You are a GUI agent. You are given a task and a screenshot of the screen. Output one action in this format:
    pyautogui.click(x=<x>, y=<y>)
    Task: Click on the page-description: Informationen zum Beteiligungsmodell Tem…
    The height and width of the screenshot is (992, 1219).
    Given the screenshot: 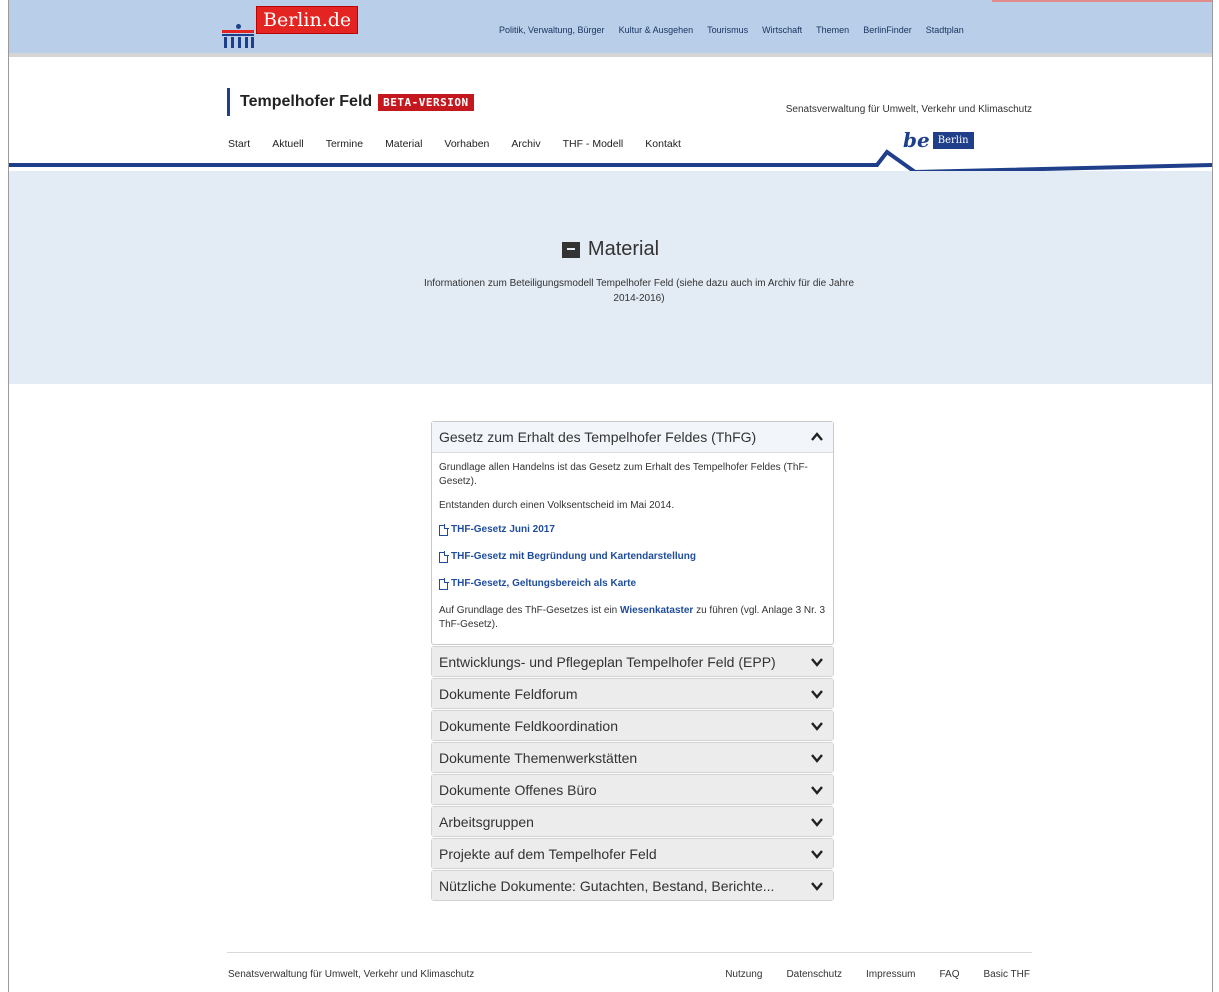 What is the action you would take?
    pyautogui.click(x=639, y=291)
    